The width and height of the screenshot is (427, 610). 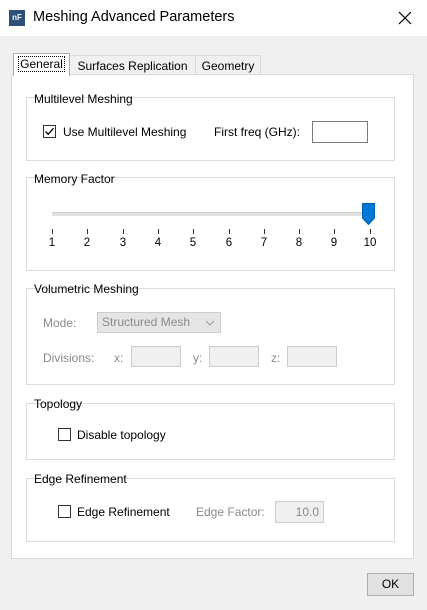 What do you see at coordinates (210, 224) in the screenshot?
I see `group-memory-factor` at bounding box center [210, 224].